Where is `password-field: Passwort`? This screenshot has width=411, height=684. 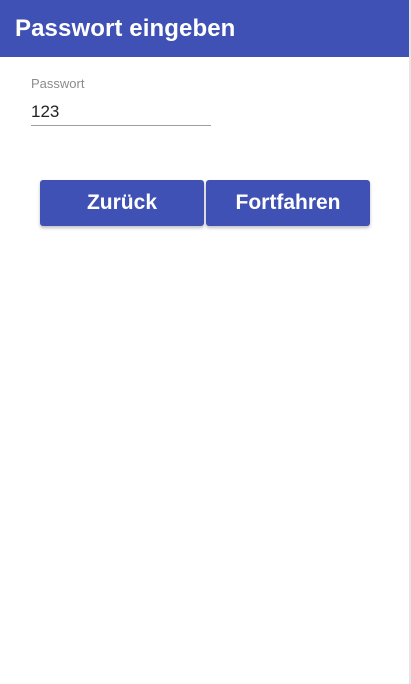 password-field: Passwort is located at coordinates (121, 102).